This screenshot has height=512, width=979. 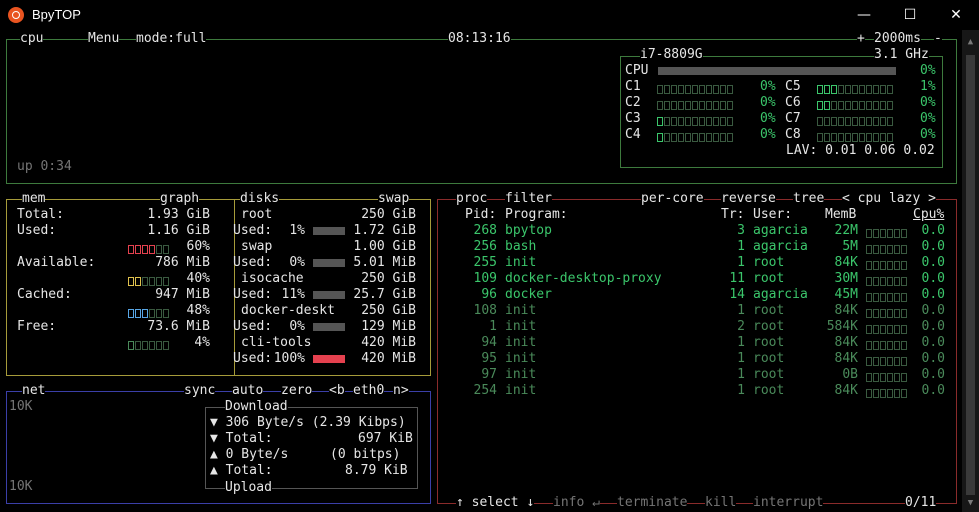 I want to click on net-next-interface: n>, so click(x=401, y=391).